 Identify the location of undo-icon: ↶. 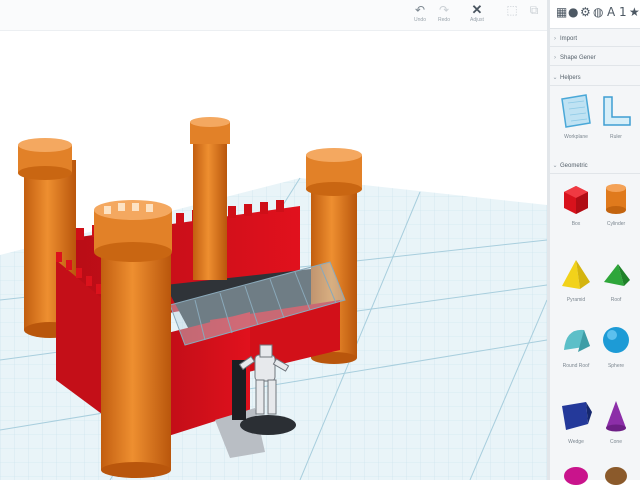
(420, 10).